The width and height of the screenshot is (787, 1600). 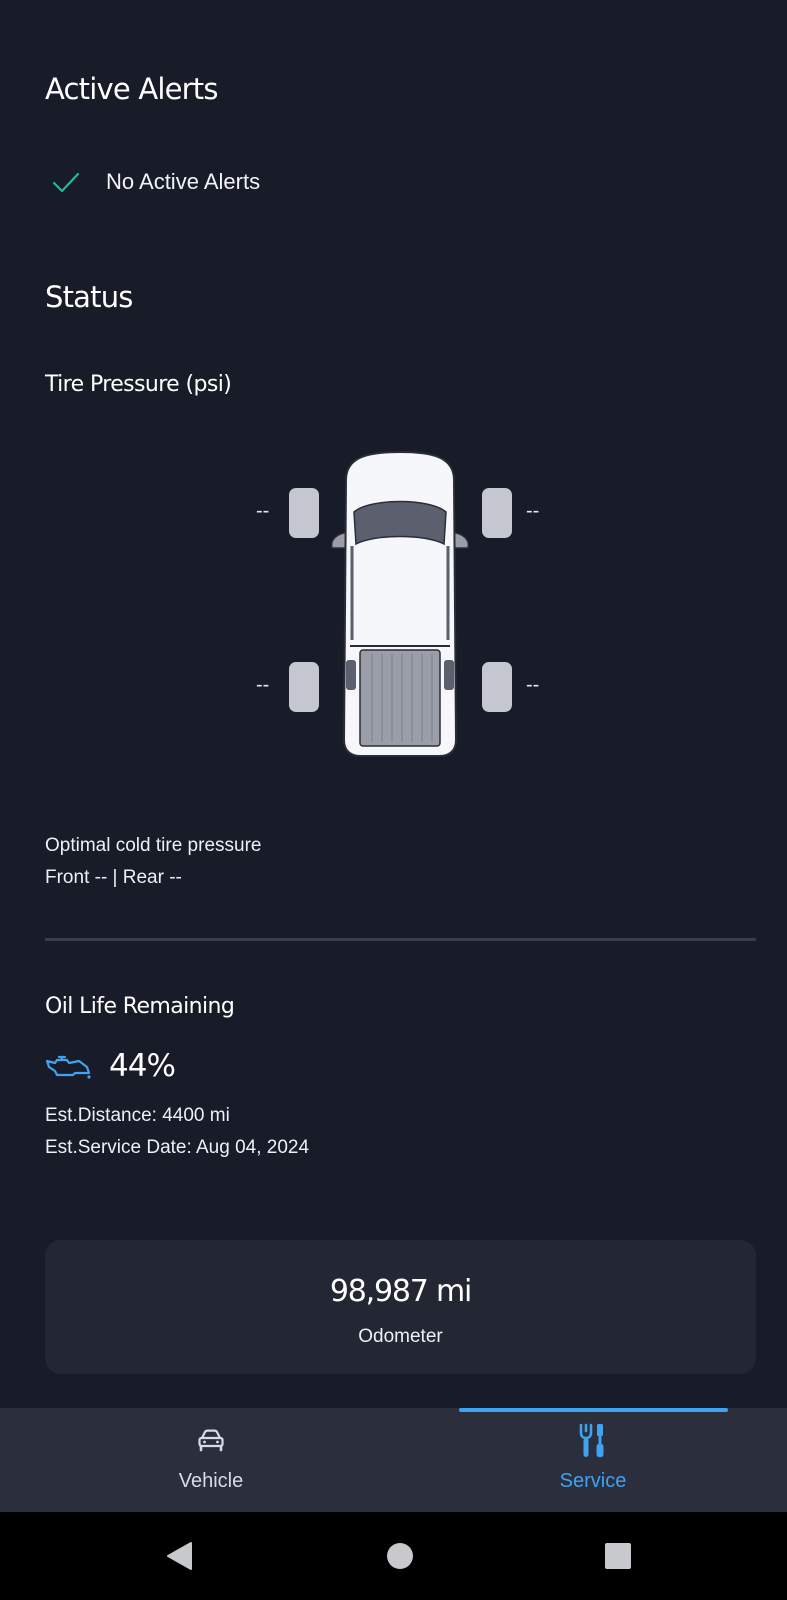 I want to click on rear-left-tire, so click(x=304, y=687).